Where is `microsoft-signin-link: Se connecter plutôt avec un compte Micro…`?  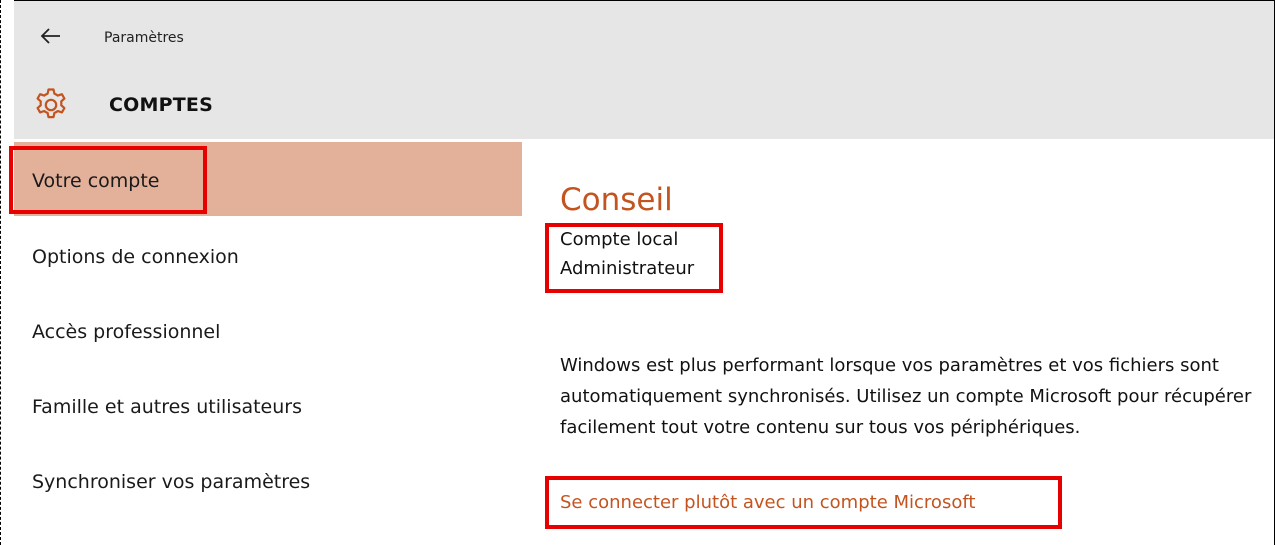 microsoft-signin-link: Se connecter plutôt avec un compte Micro… is located at coordinates (767, 502).